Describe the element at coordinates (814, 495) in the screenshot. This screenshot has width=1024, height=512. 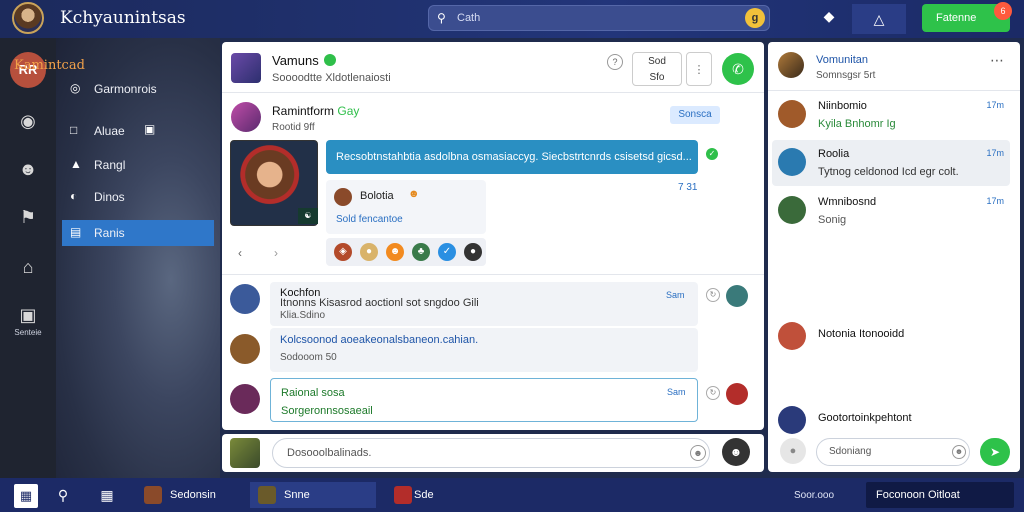
I see `system-tray: Soor.ooo` at that location.